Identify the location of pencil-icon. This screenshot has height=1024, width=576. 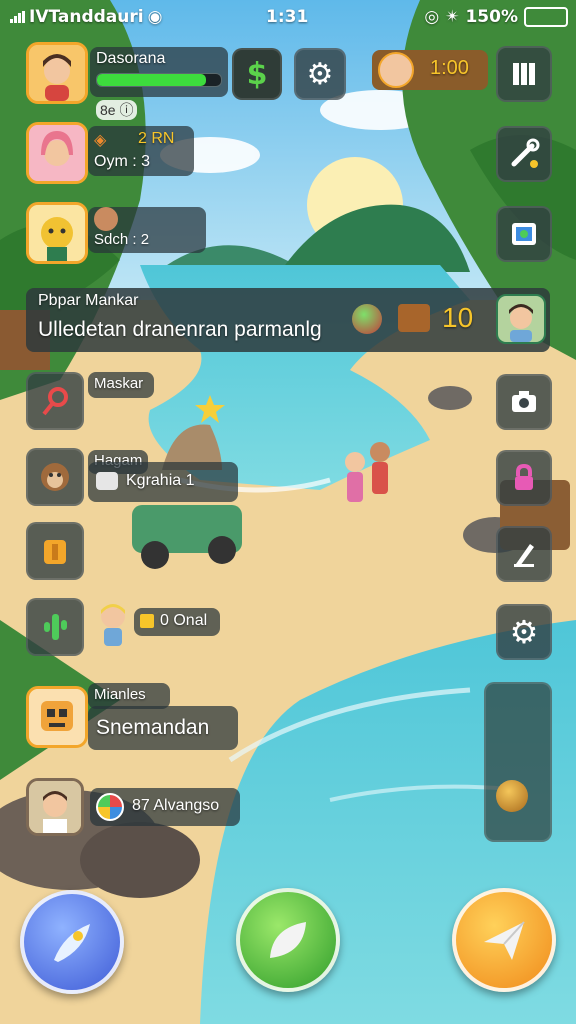
(524, 555).